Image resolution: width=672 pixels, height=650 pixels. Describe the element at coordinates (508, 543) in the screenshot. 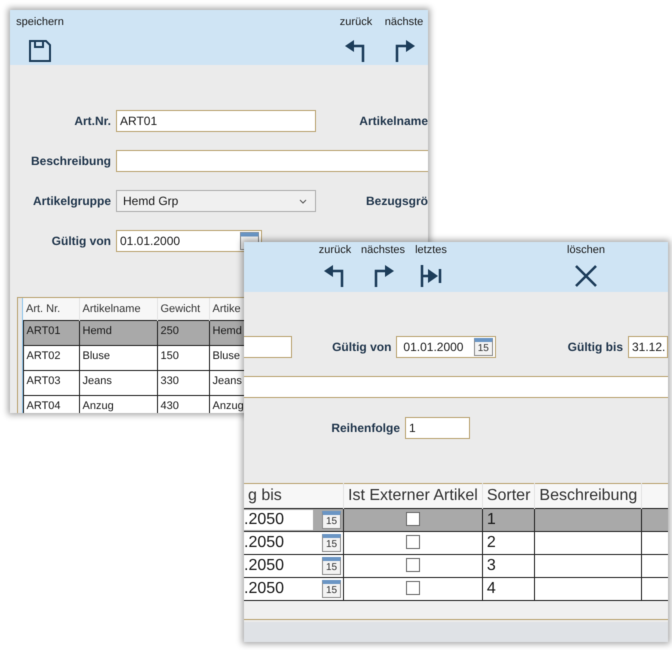

I see `table-cell: 2` at that location.